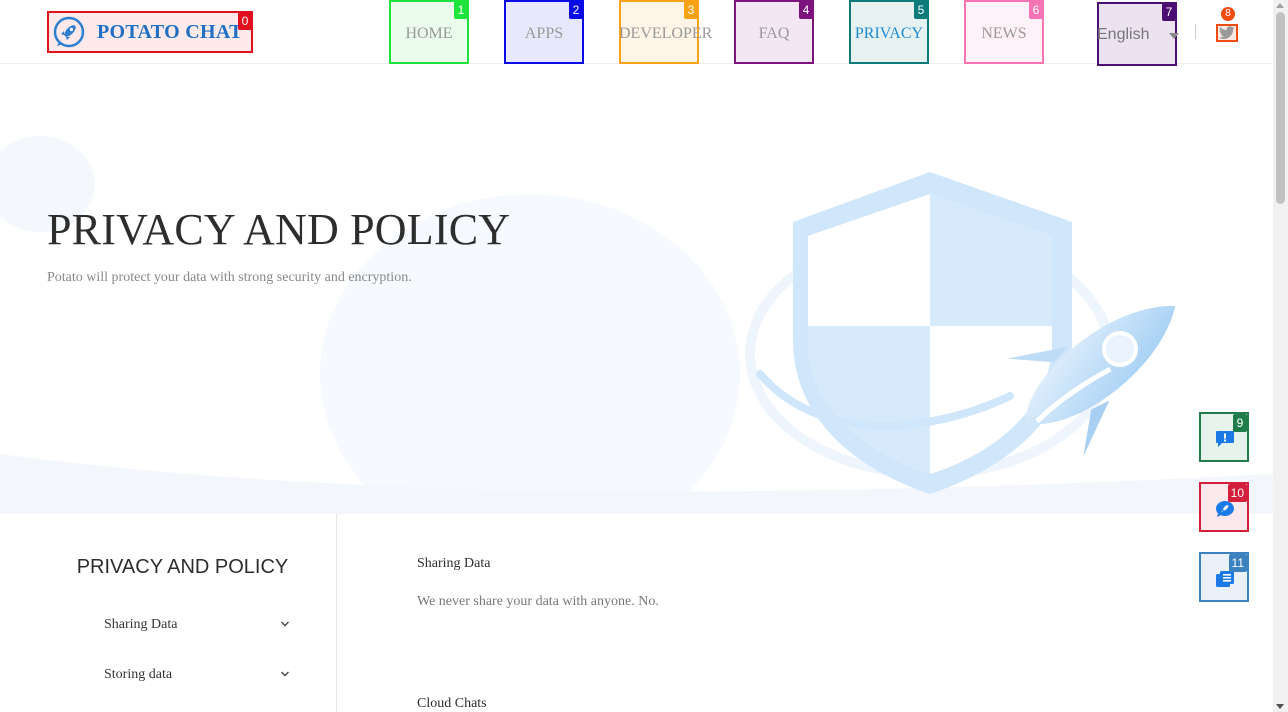  I want to click on section-title-cloud-chats: Cloud Chats, so click(452, 703).